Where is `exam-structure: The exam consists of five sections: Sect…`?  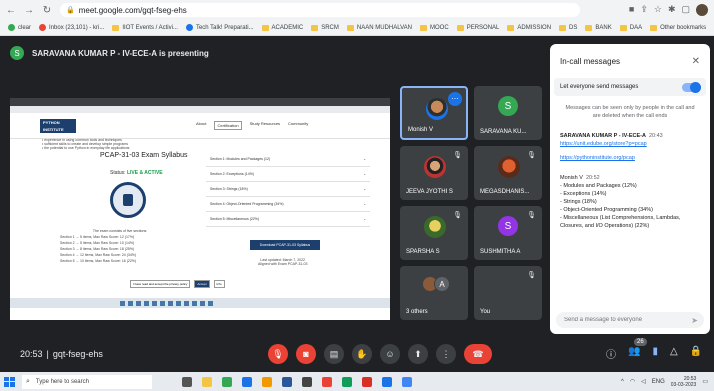
exam-structure: The exam consists of five sections: Sect… is located at coordinates (104, 246).